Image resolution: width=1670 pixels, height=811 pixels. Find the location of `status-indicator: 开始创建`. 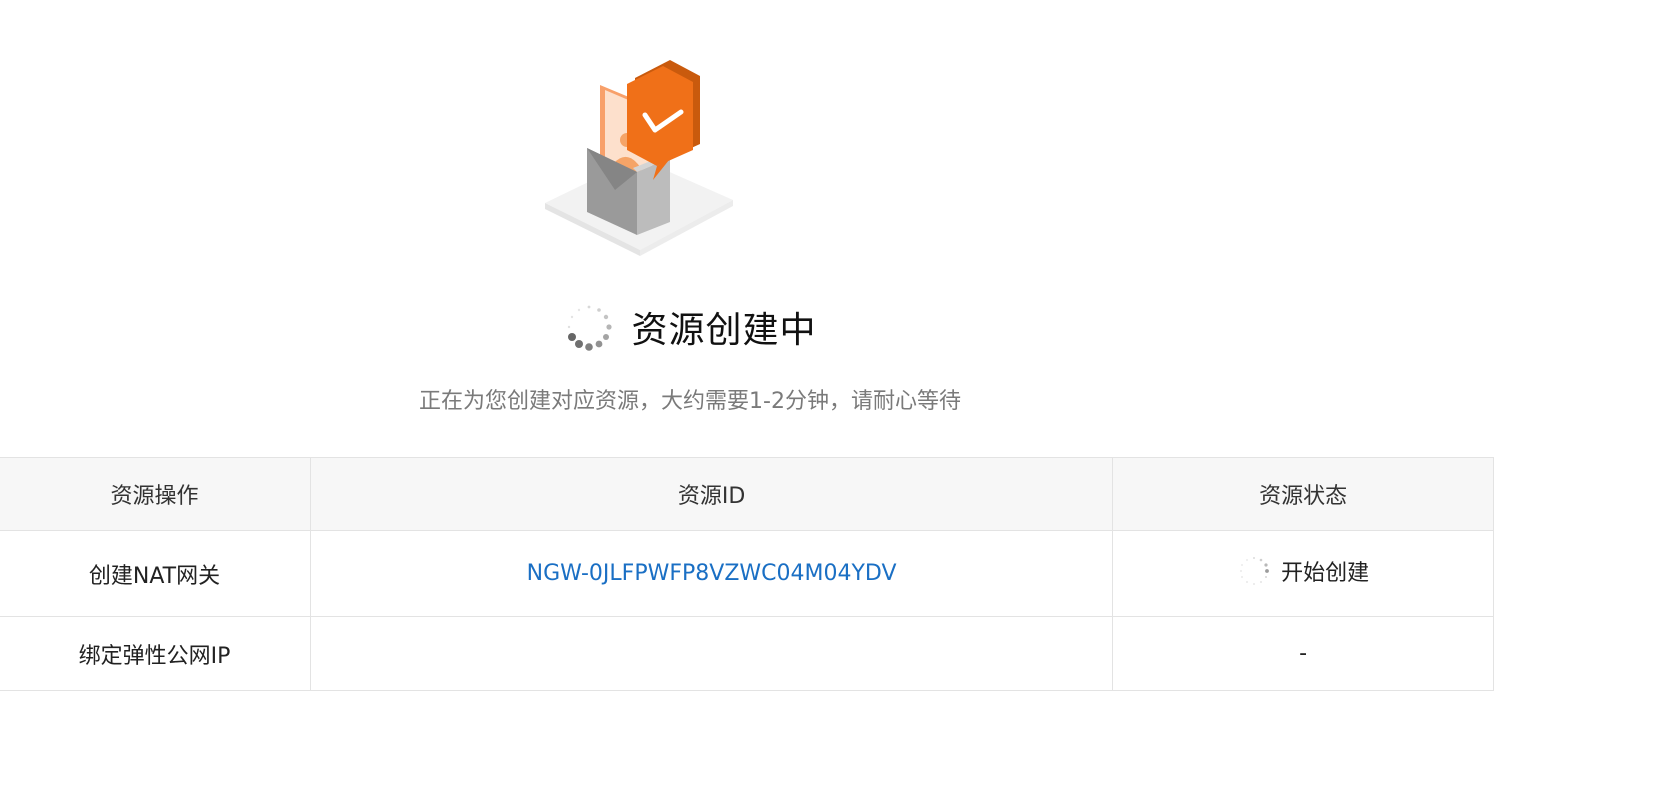

status-indicator: 开始创建 is located at coordinates (1303, 571).